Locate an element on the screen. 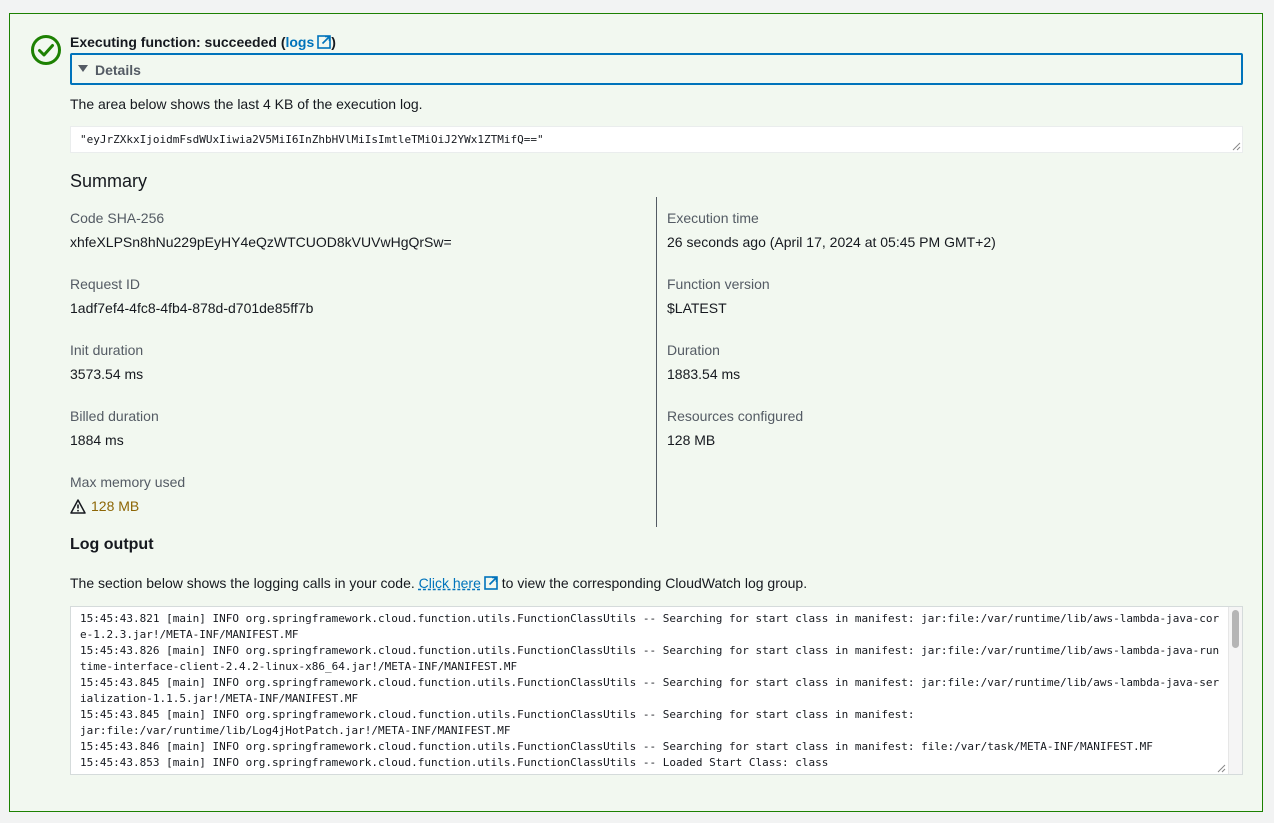 This screenshot has width=1274, height=823. init-duration: Init duration 3573.54 ms is located at coordinates (106, 362).